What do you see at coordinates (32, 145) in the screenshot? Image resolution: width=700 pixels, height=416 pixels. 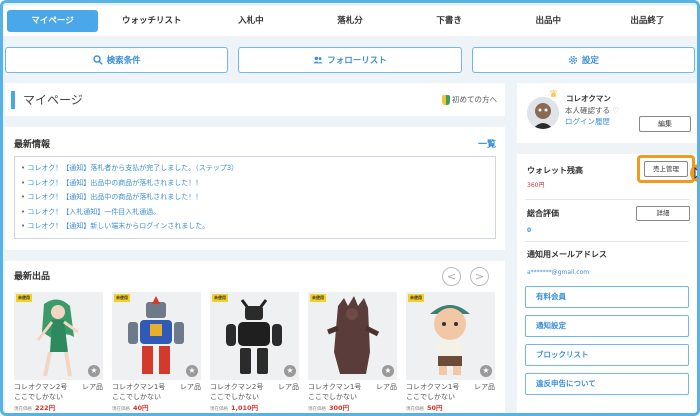 I see `news-title: 最新情報` at bounding box center [32, 145].